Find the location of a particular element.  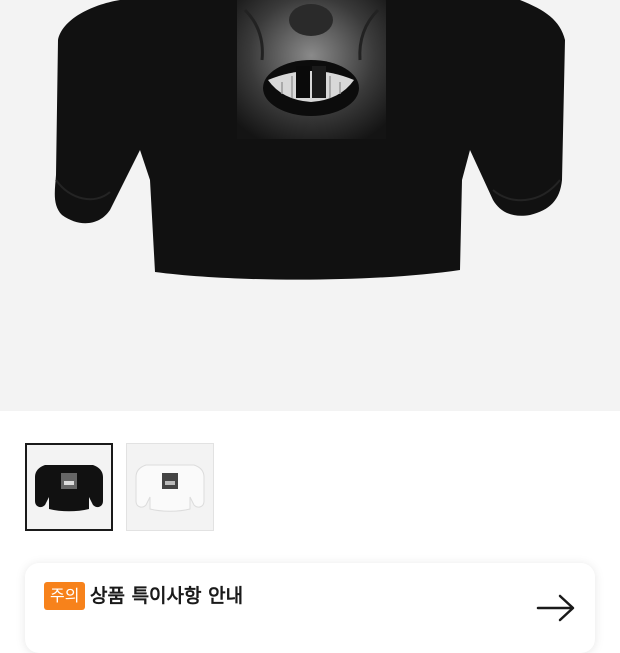

thumbnail-white-image is located at coordinates (170, 488).